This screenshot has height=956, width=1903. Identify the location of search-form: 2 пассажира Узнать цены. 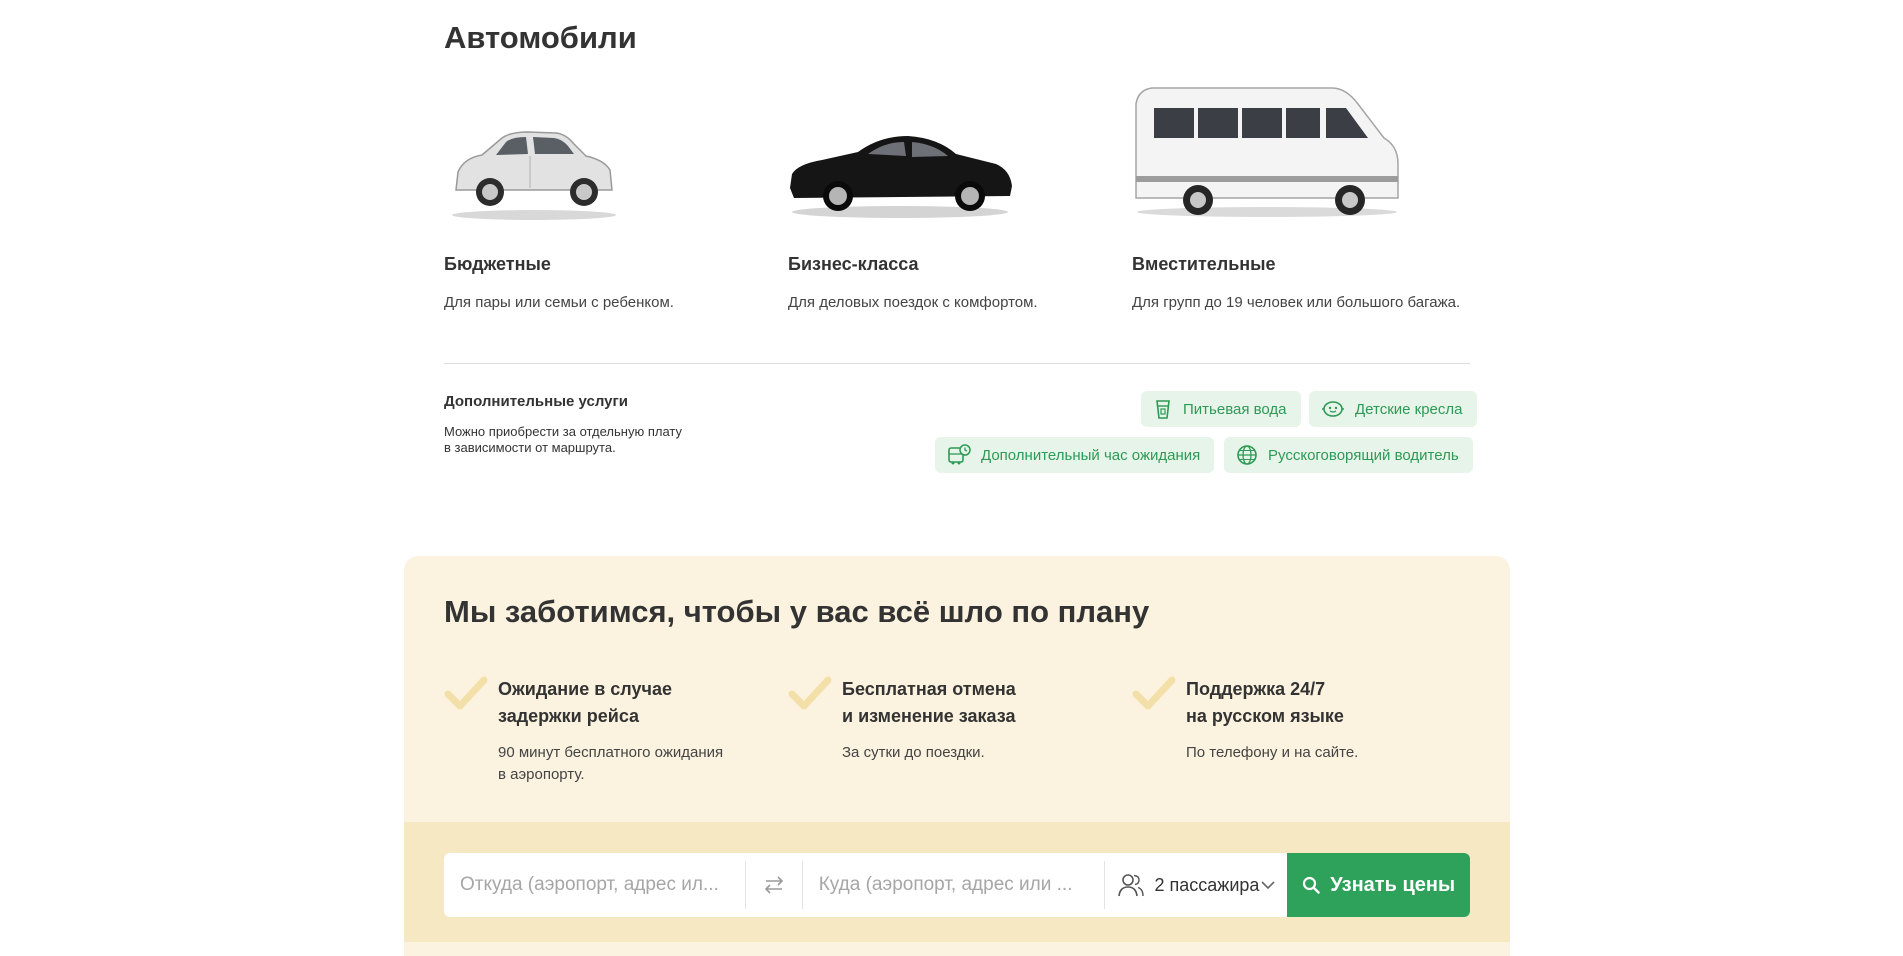
(957, 885).